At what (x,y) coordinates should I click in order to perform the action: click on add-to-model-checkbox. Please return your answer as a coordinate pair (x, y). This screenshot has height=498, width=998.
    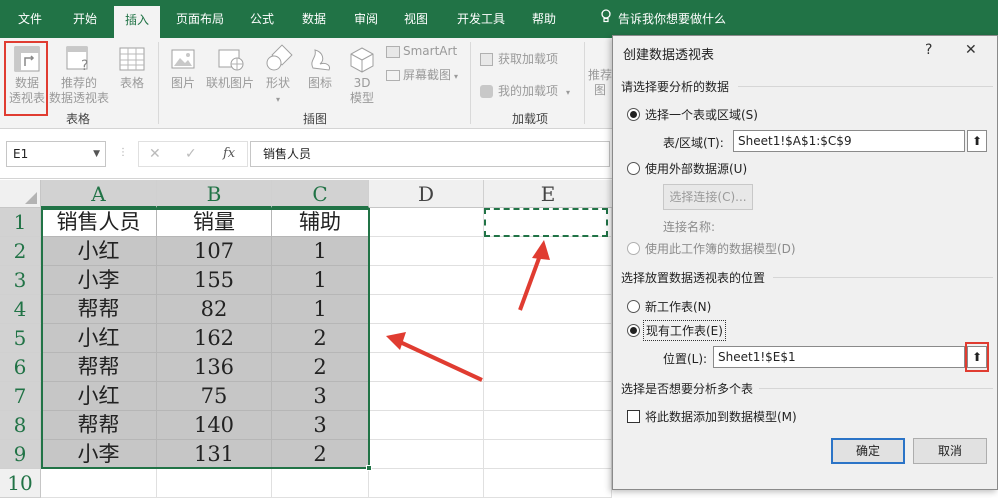
    Looking at the image, I should click on (633, 416).